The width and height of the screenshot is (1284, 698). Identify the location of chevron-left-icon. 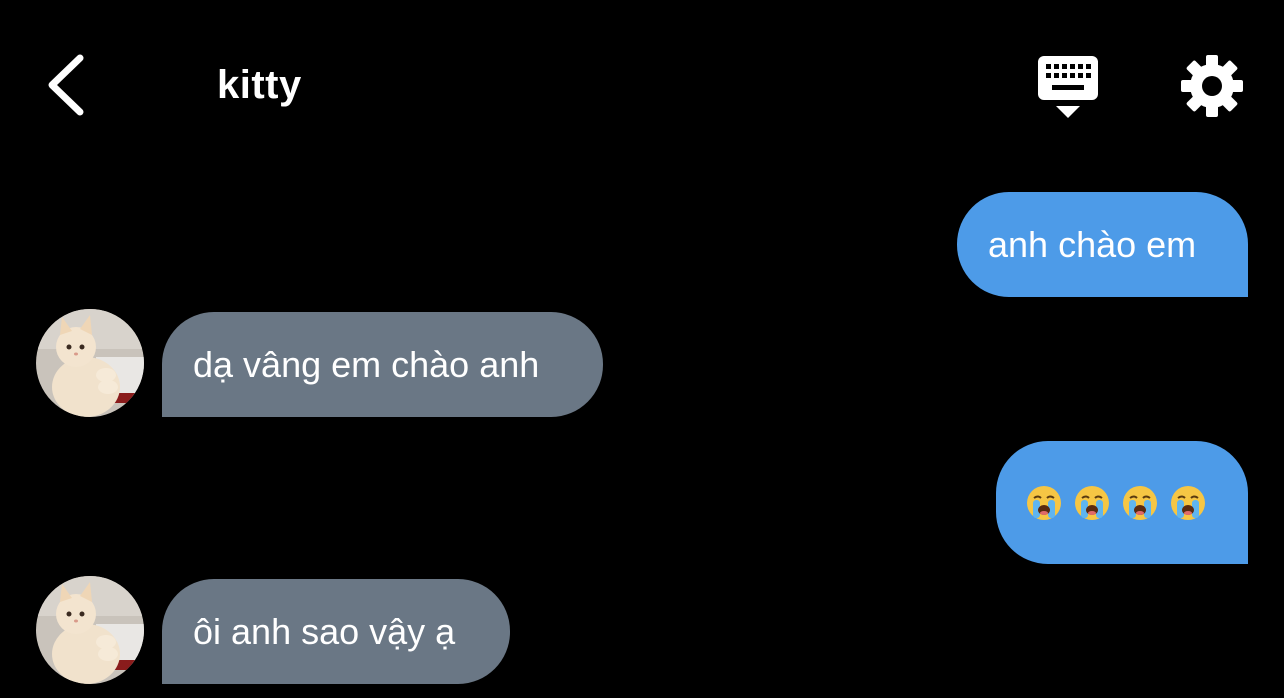
(66, 85).